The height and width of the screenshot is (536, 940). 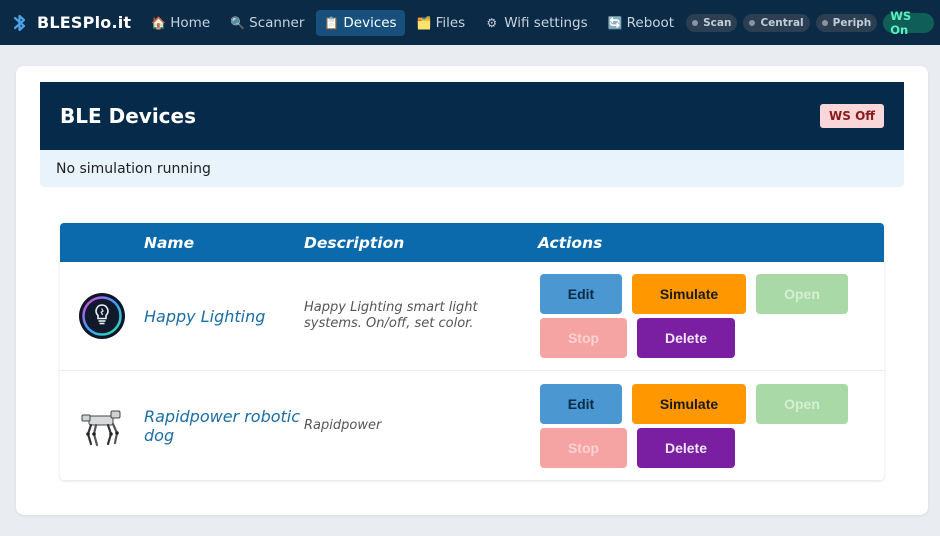 I want to click on central-status-pill: Central, so click(x=776, y=22).